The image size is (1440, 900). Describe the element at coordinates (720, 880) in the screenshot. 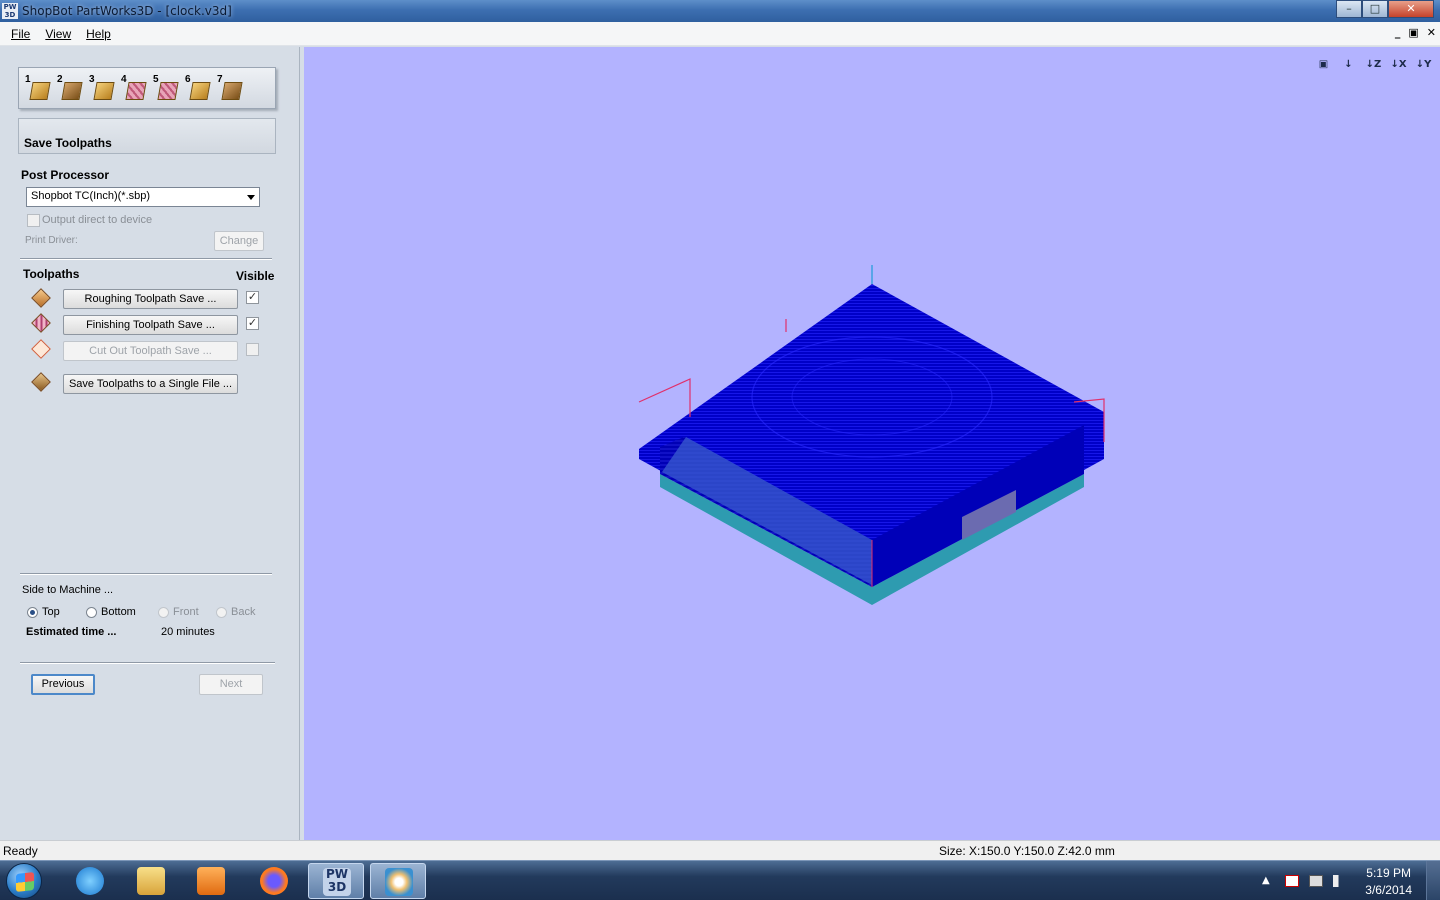

I see `taskbar: PW 3D ▲ 5:19 PM 3/6/2014` at that location.